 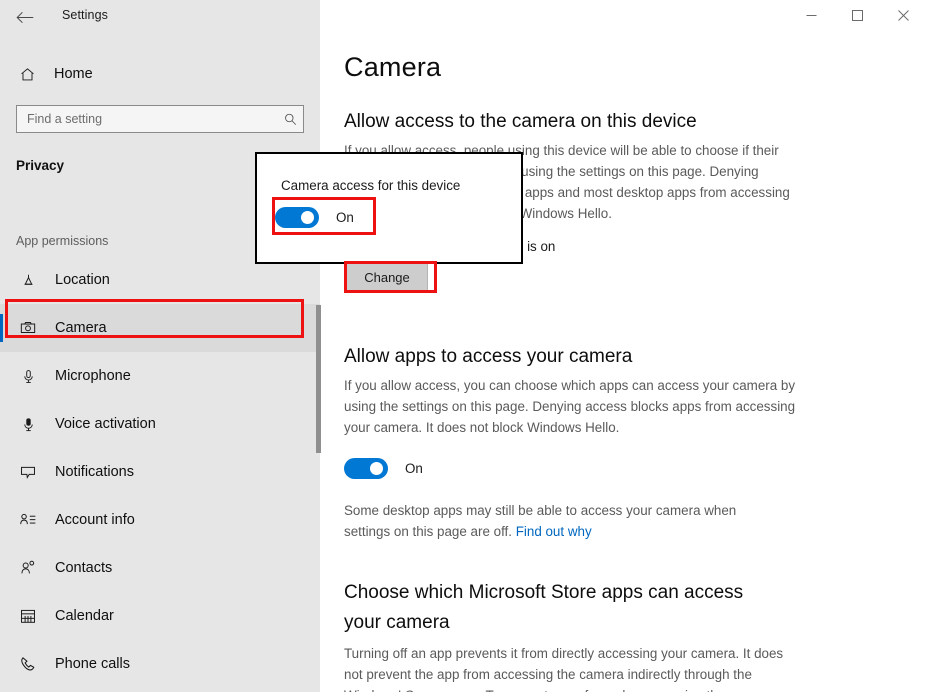 I want to click on sidebar-item-voice-activation: Voice activation, so click(x=160, y=424).